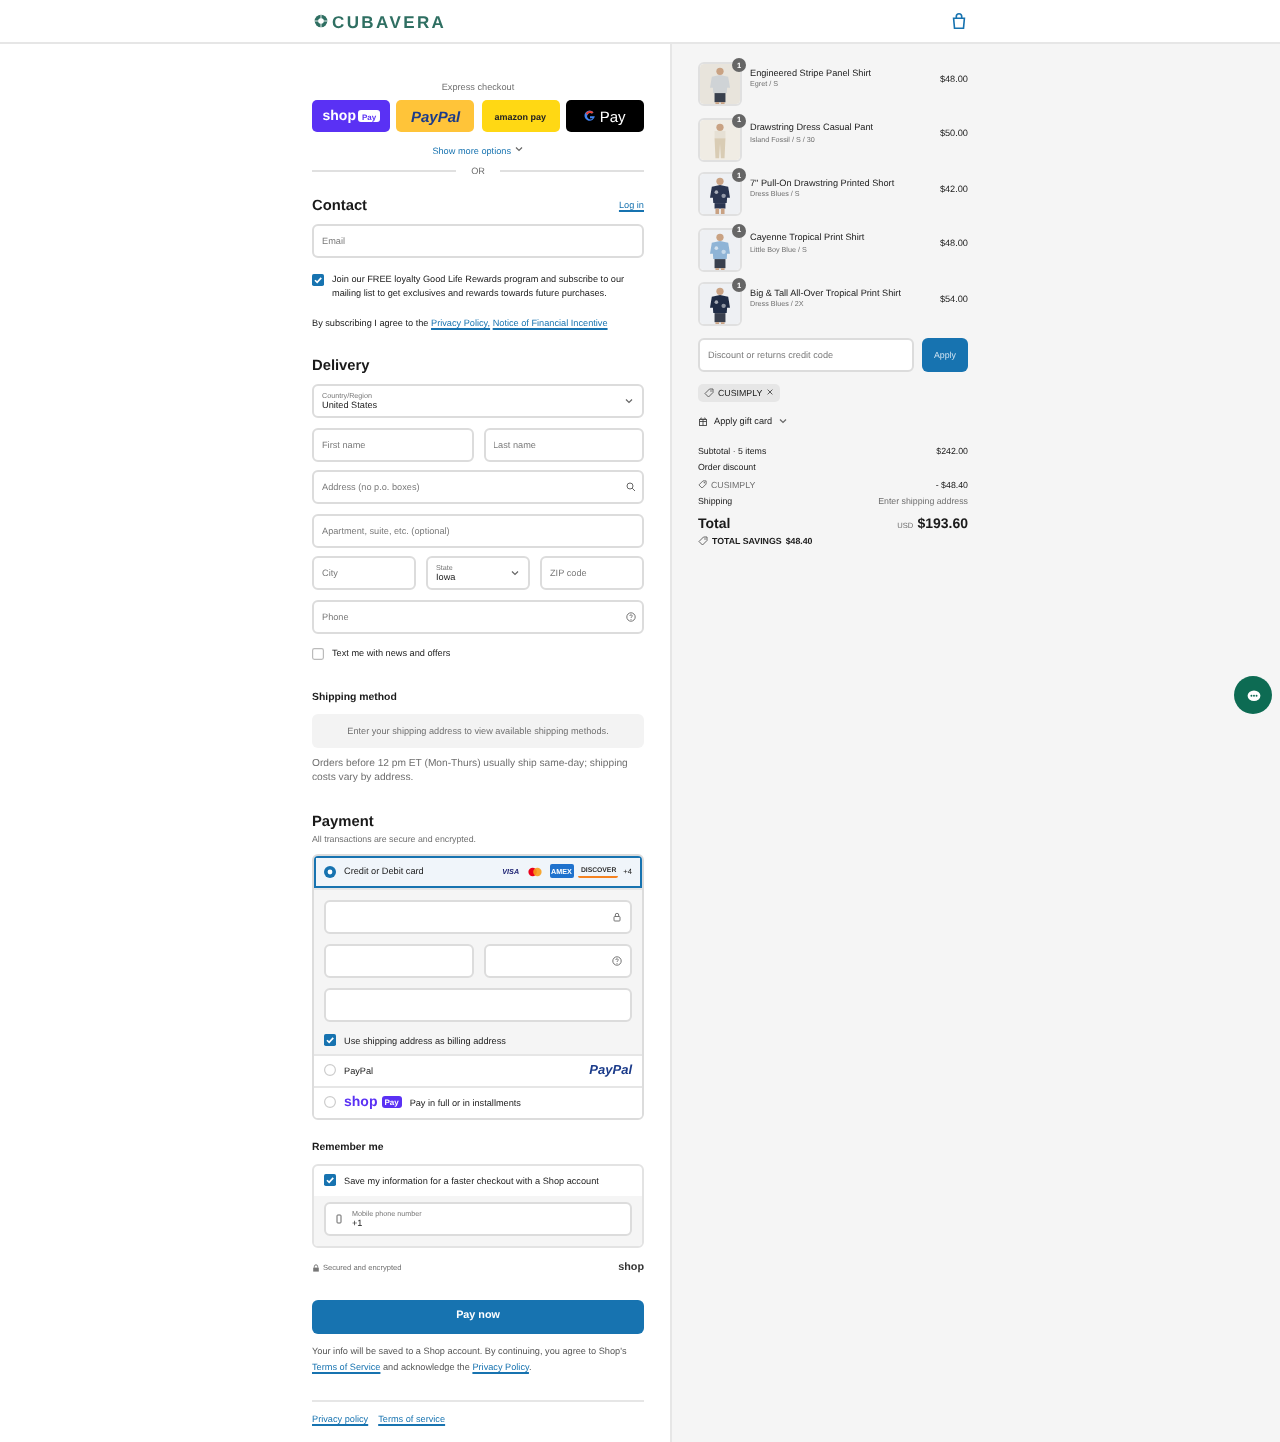 The width and height of the screenshot is (1280, 1442). Describe the element at coordinates (590, 116) in the screenshot. I see `g-logo-icon` at that location.